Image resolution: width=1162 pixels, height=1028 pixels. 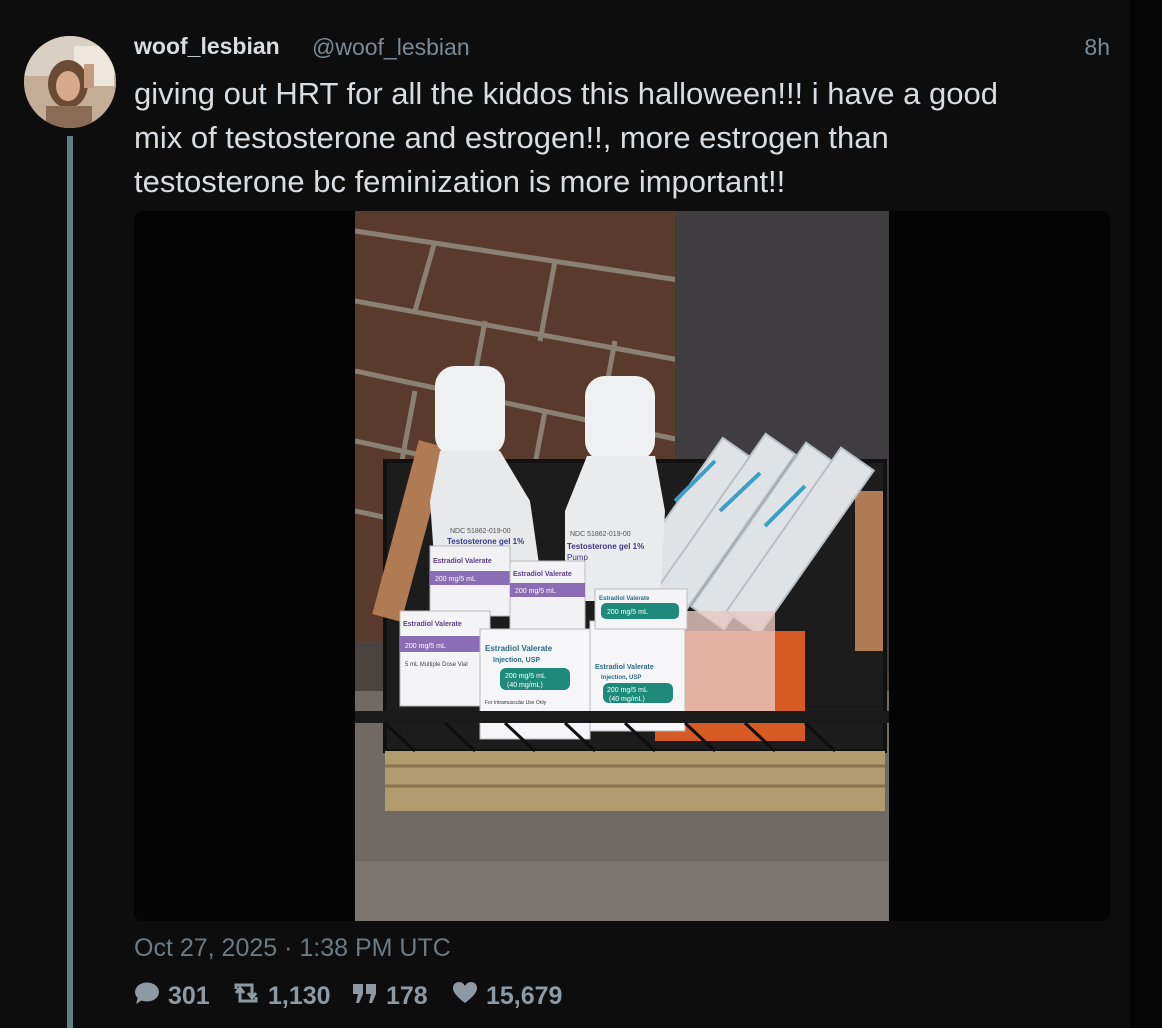 I want to click on tweet-header: woof_lesbian @woof_lesbian 8h, so click(x=622, y=48).